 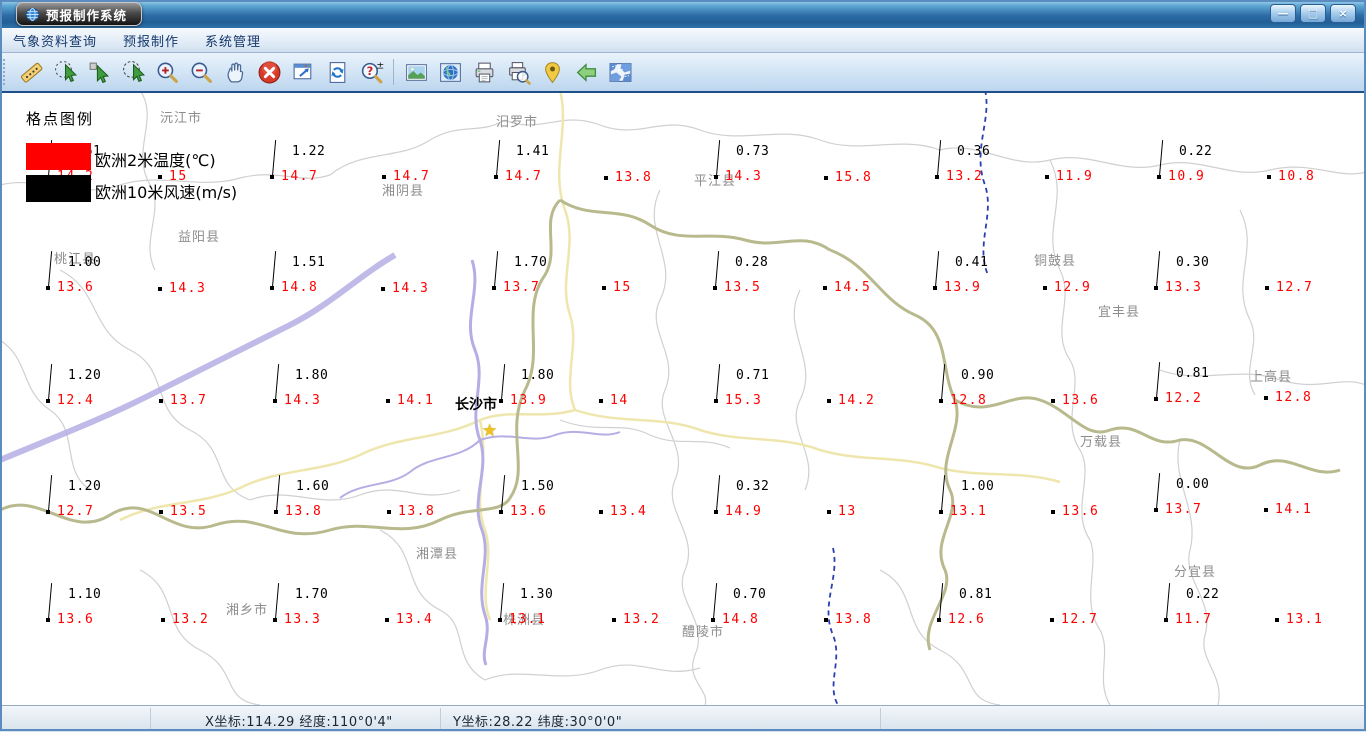 What do you see at coordinates (166, 192) in the screenshot?
I see `legend-wind-label: 欧洲10米风速(m/s)` at bounding box center [166, 192].